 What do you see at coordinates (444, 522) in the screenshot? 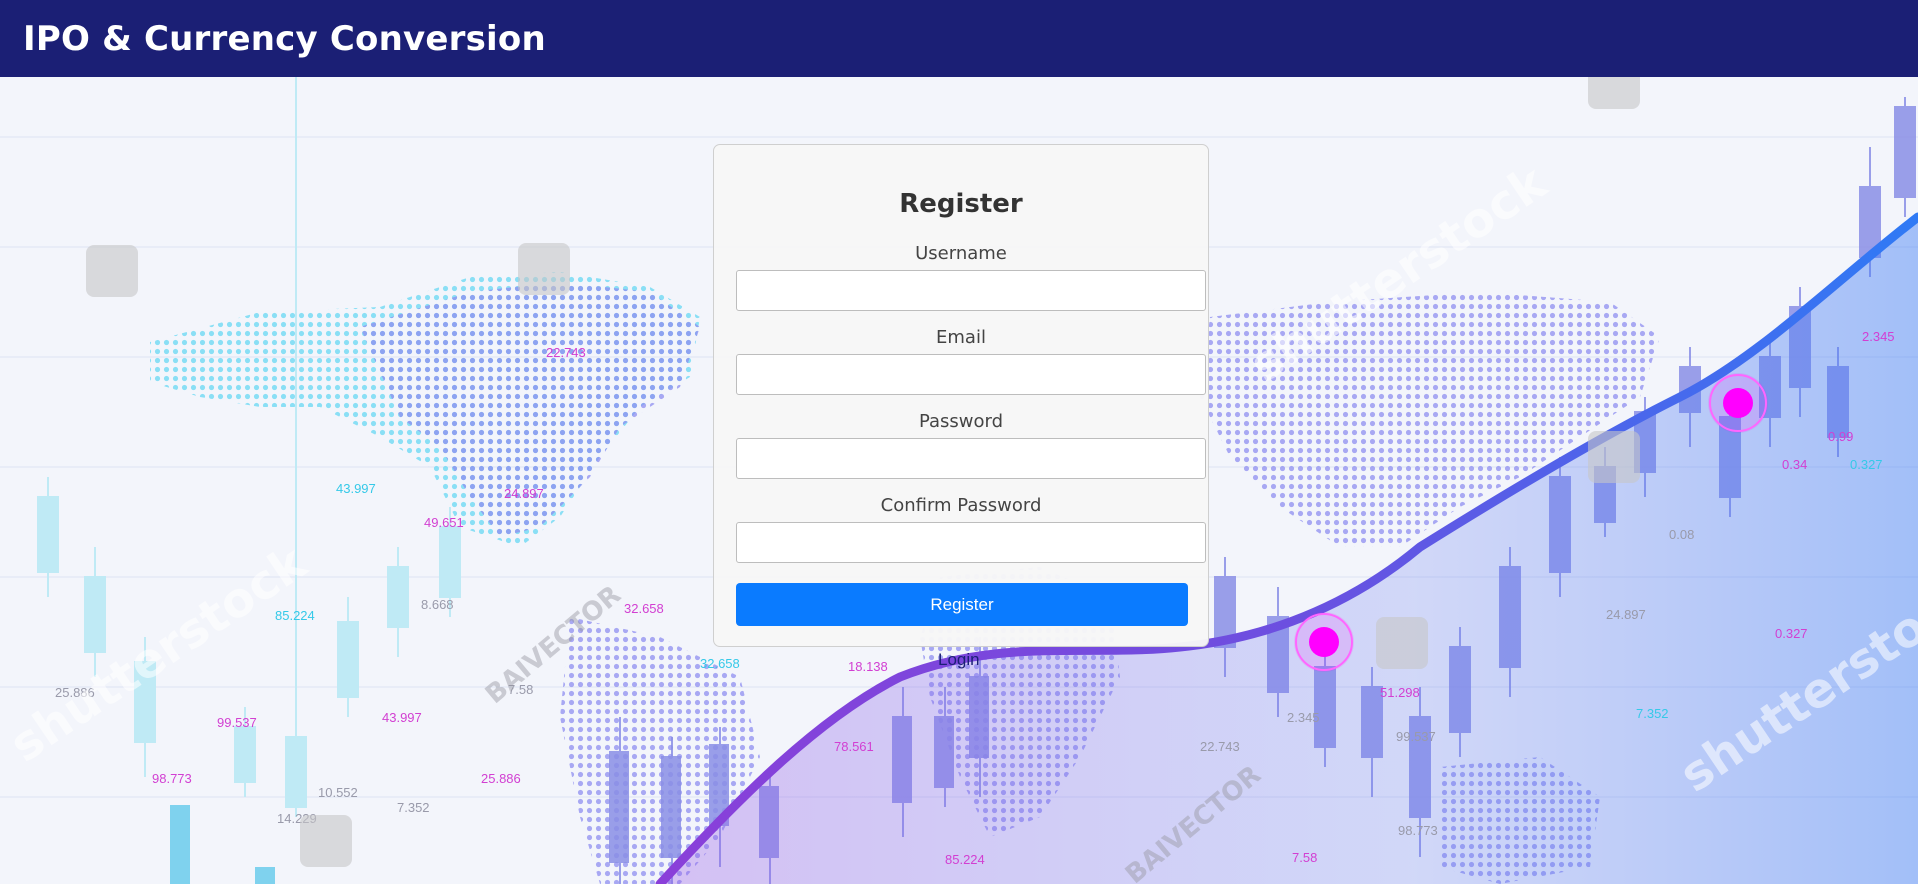
I see `svg-text: 49.651` at bounding box center [444, 522].